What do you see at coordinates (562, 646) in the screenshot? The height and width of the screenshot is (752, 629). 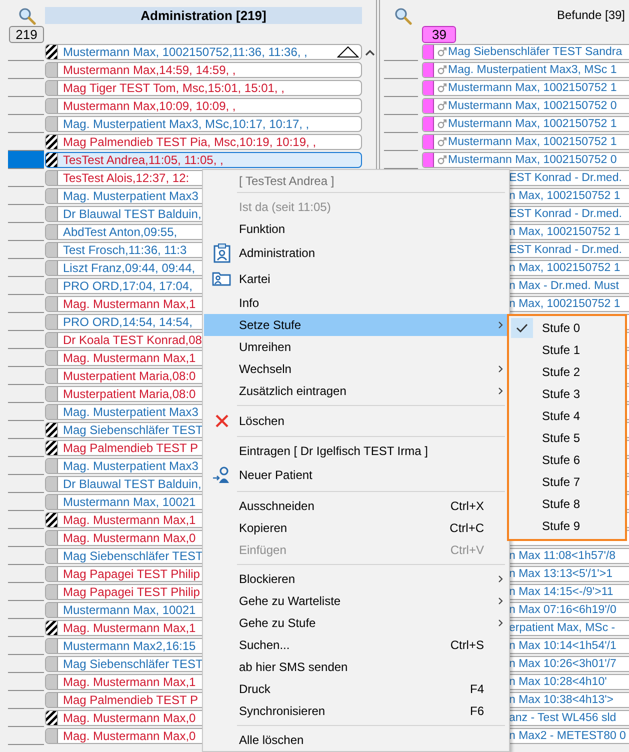 I see `entry-text: n Max 10:14<1h54'/1` at bounding box center [562, 646].